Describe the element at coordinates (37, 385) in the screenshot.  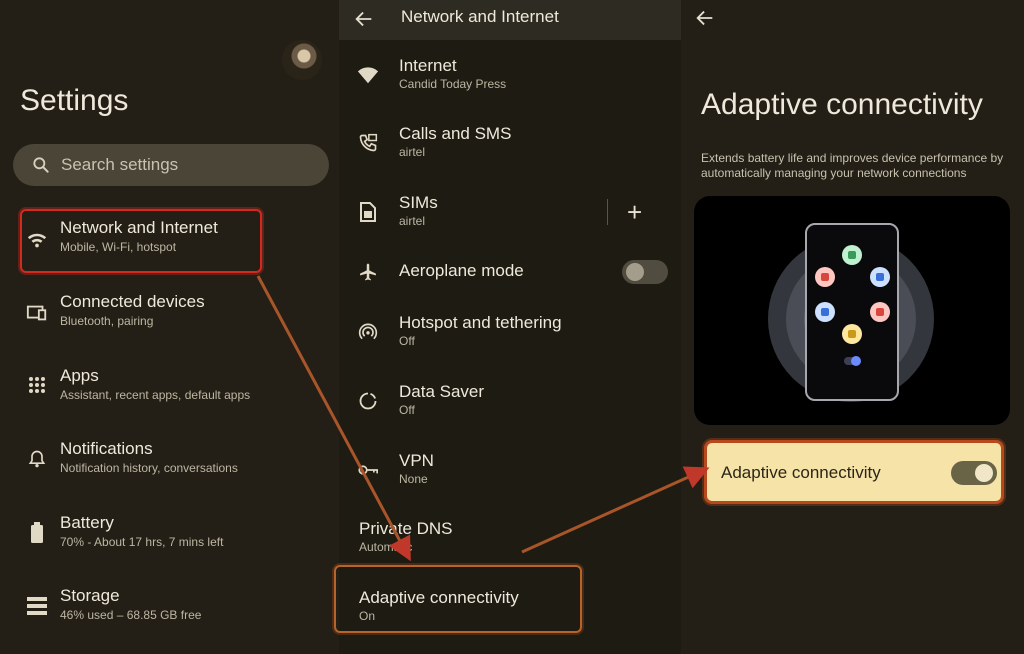
I see `apps-grid-icon` at that location.